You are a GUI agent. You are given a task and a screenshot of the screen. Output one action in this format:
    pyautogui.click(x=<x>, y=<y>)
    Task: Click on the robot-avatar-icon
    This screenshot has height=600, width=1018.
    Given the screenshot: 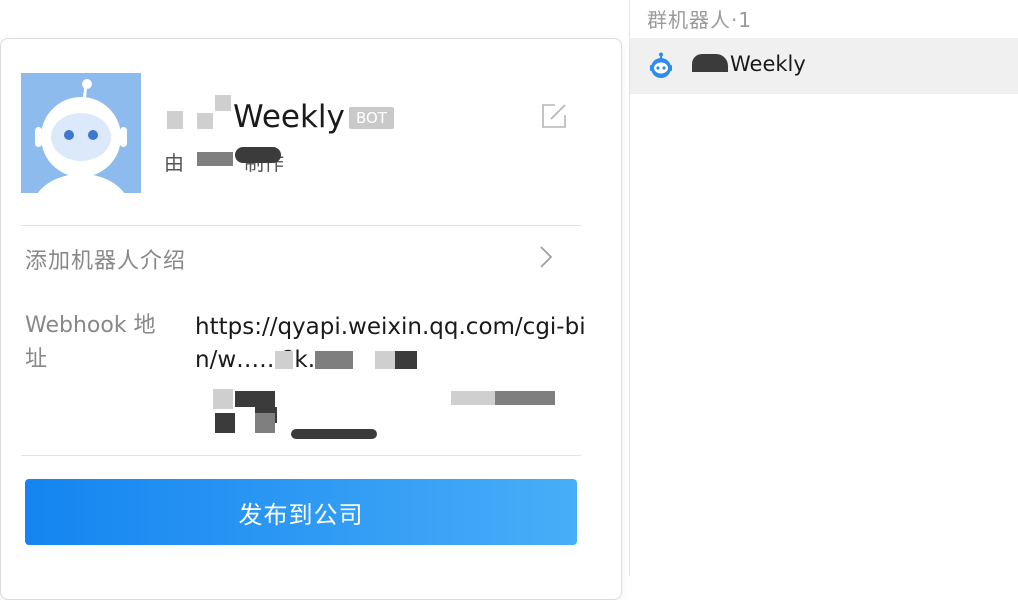 What is the action you would take?
    pyautogui.click(x=81, y=133)
    